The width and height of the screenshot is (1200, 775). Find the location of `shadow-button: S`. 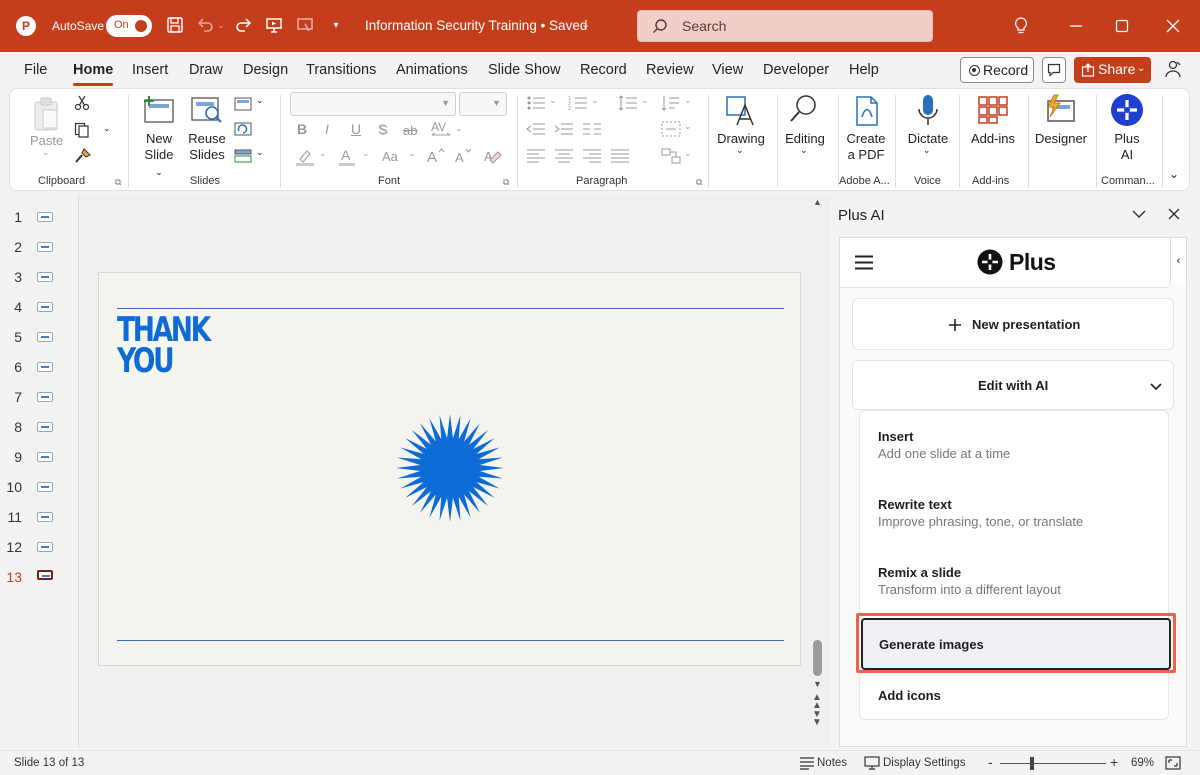

shadow-button: S is located at coordinates (382, 129).